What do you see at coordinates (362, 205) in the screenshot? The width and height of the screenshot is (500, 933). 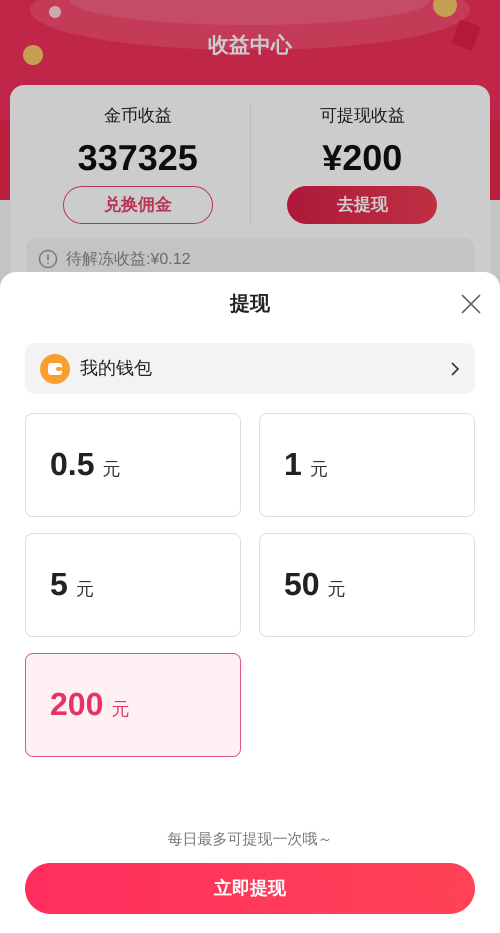 I see `earnings-action-button: 去提现` at bounding box center [362, 205].